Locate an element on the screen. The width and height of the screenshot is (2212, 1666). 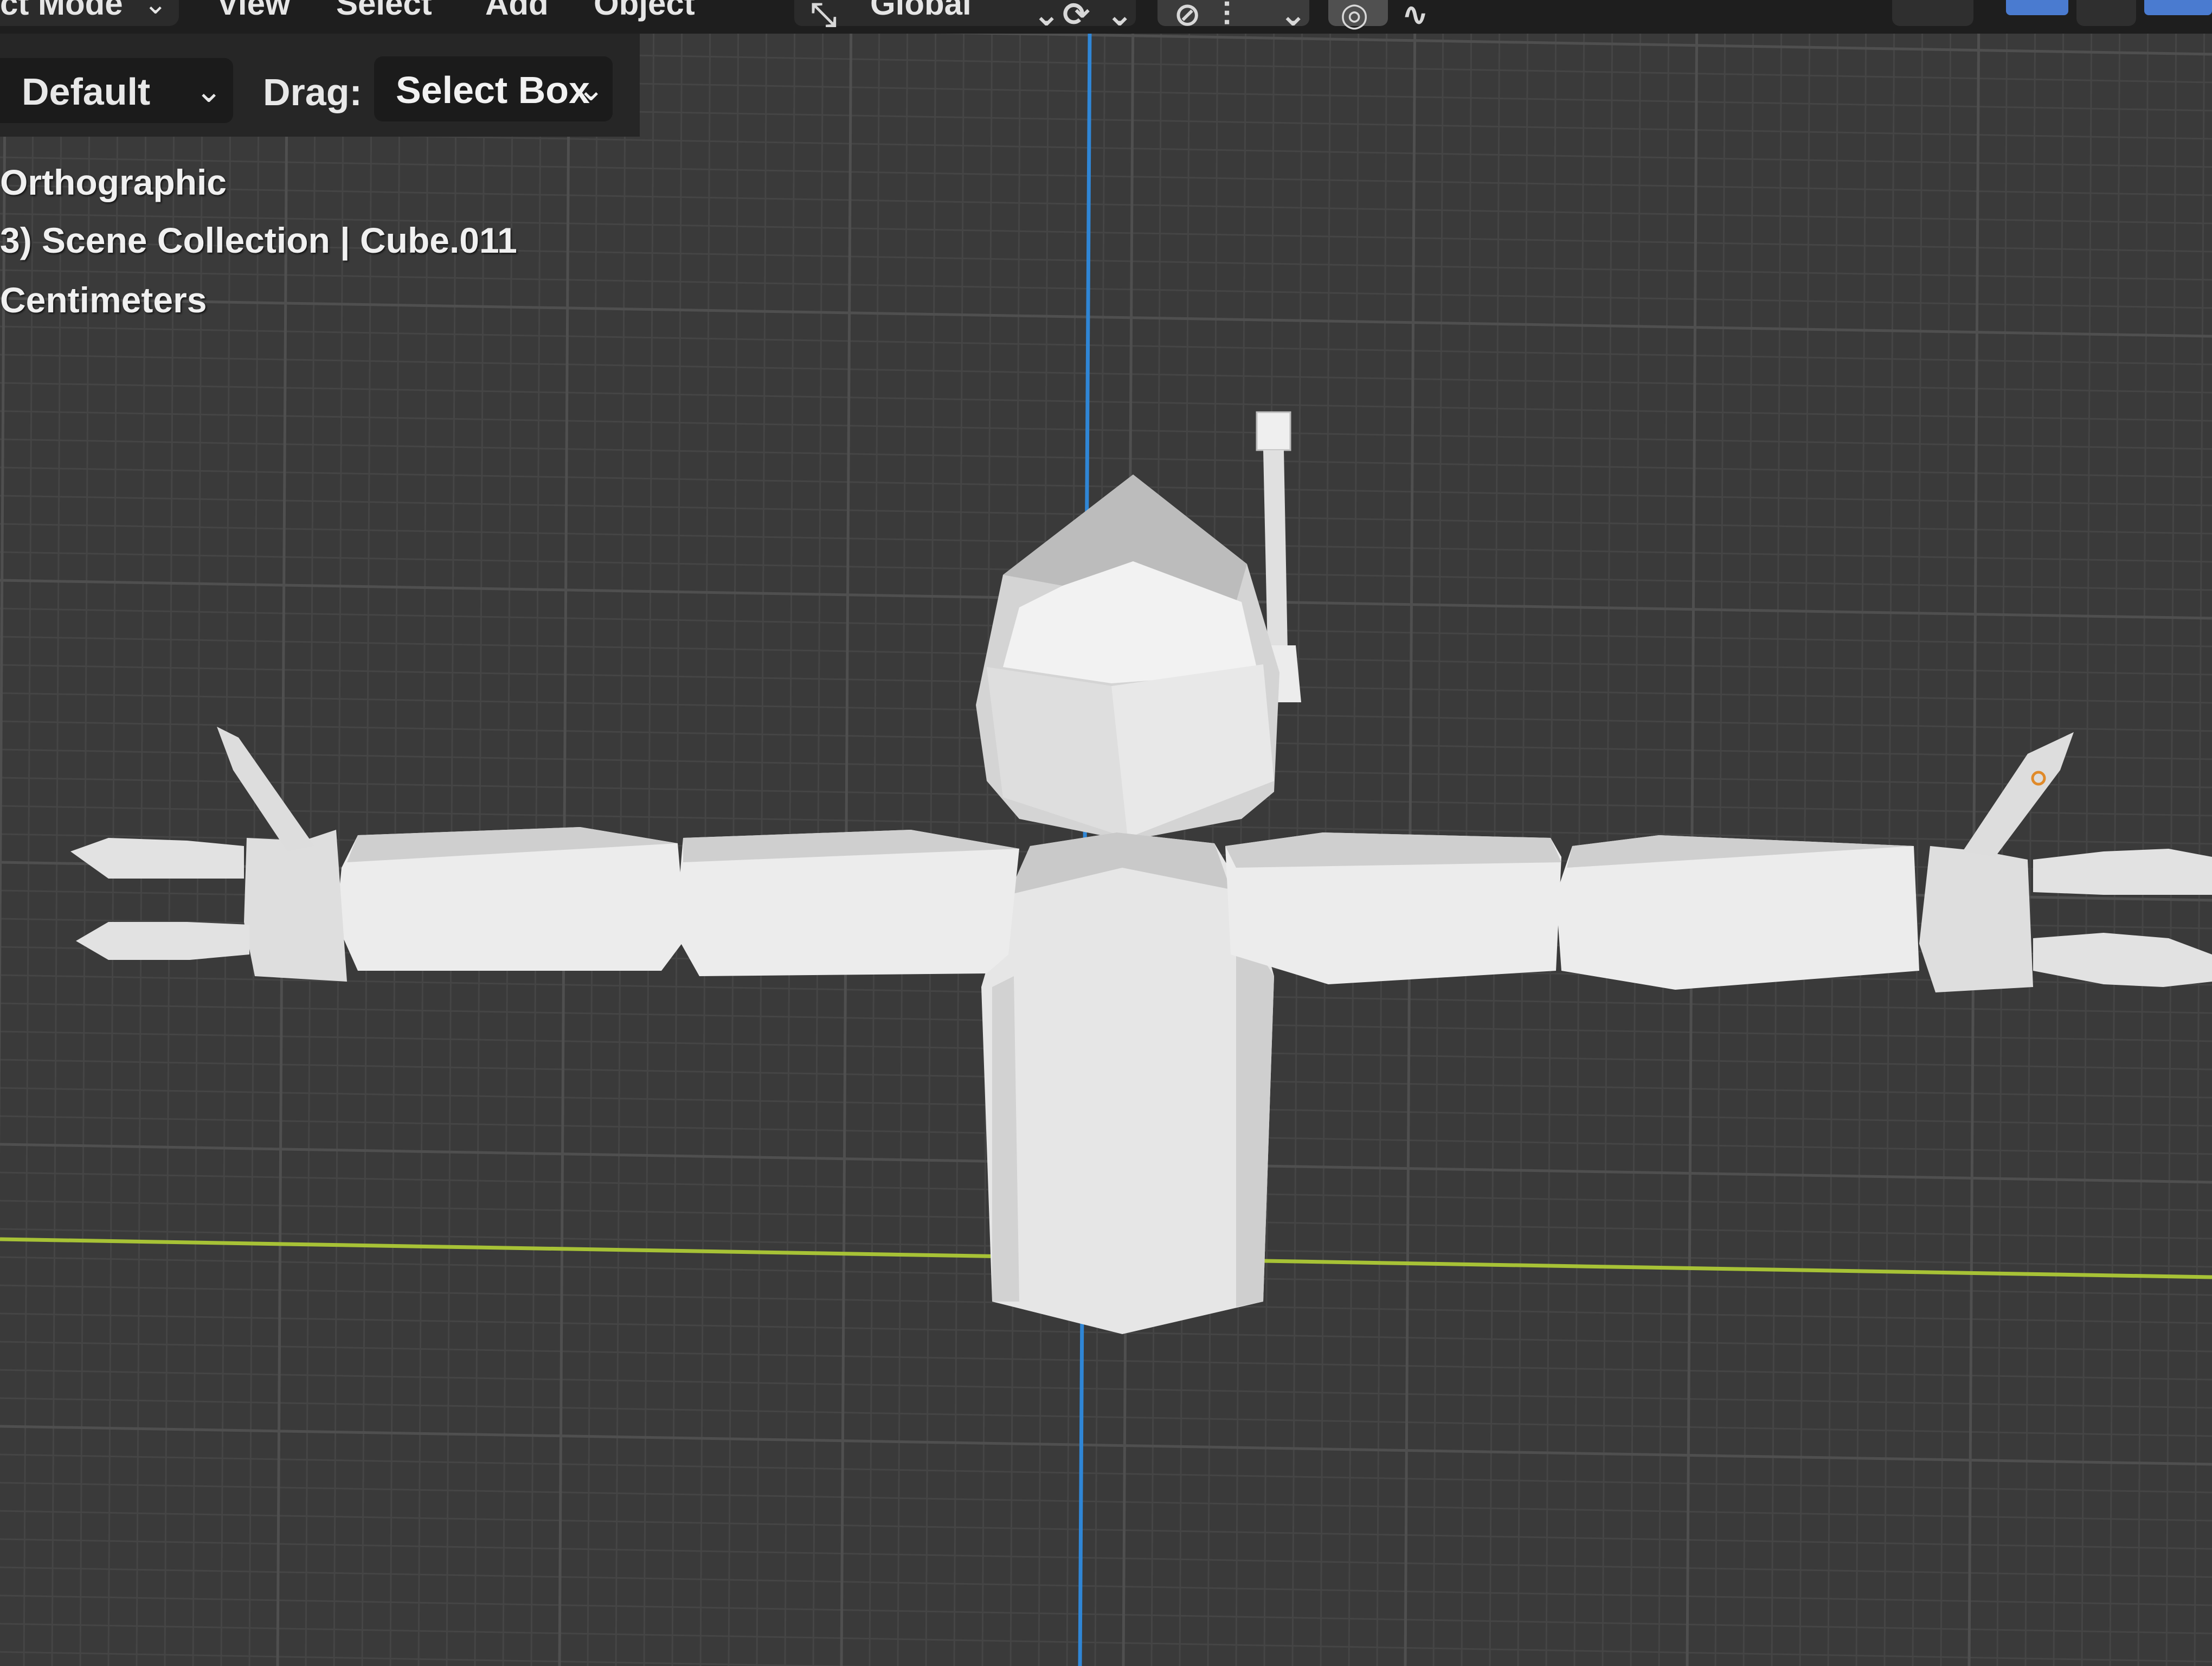
menu-object: Object is located at coordinates (644, 11).